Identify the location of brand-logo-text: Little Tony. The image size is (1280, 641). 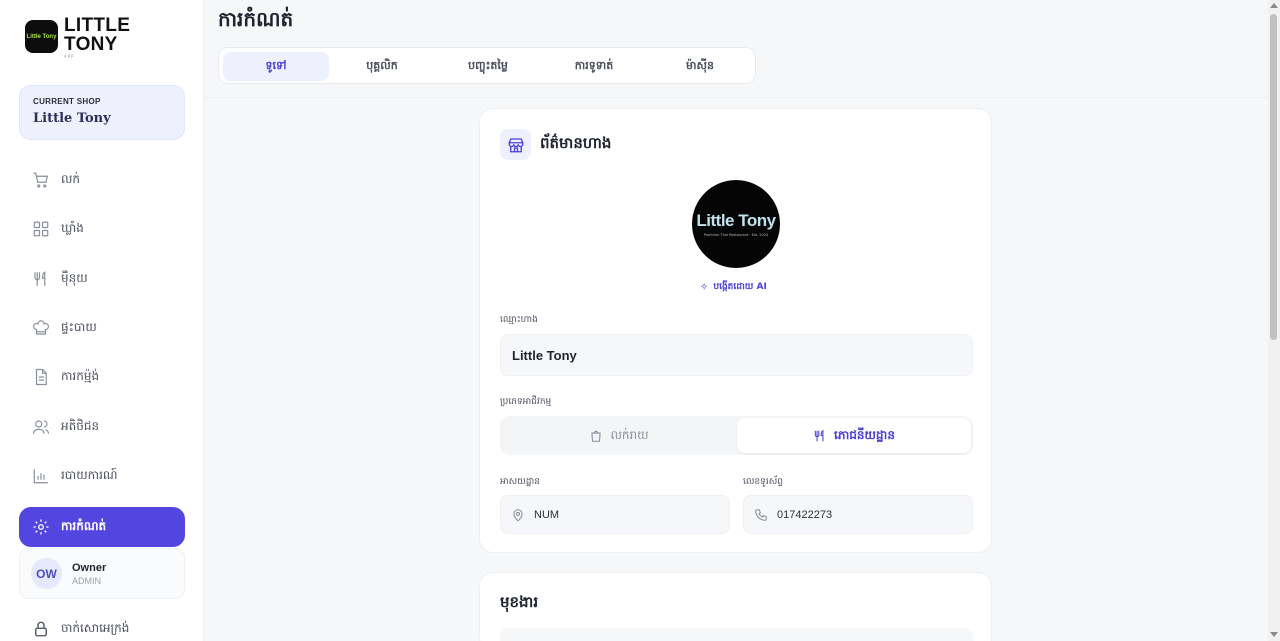
(41, 36).